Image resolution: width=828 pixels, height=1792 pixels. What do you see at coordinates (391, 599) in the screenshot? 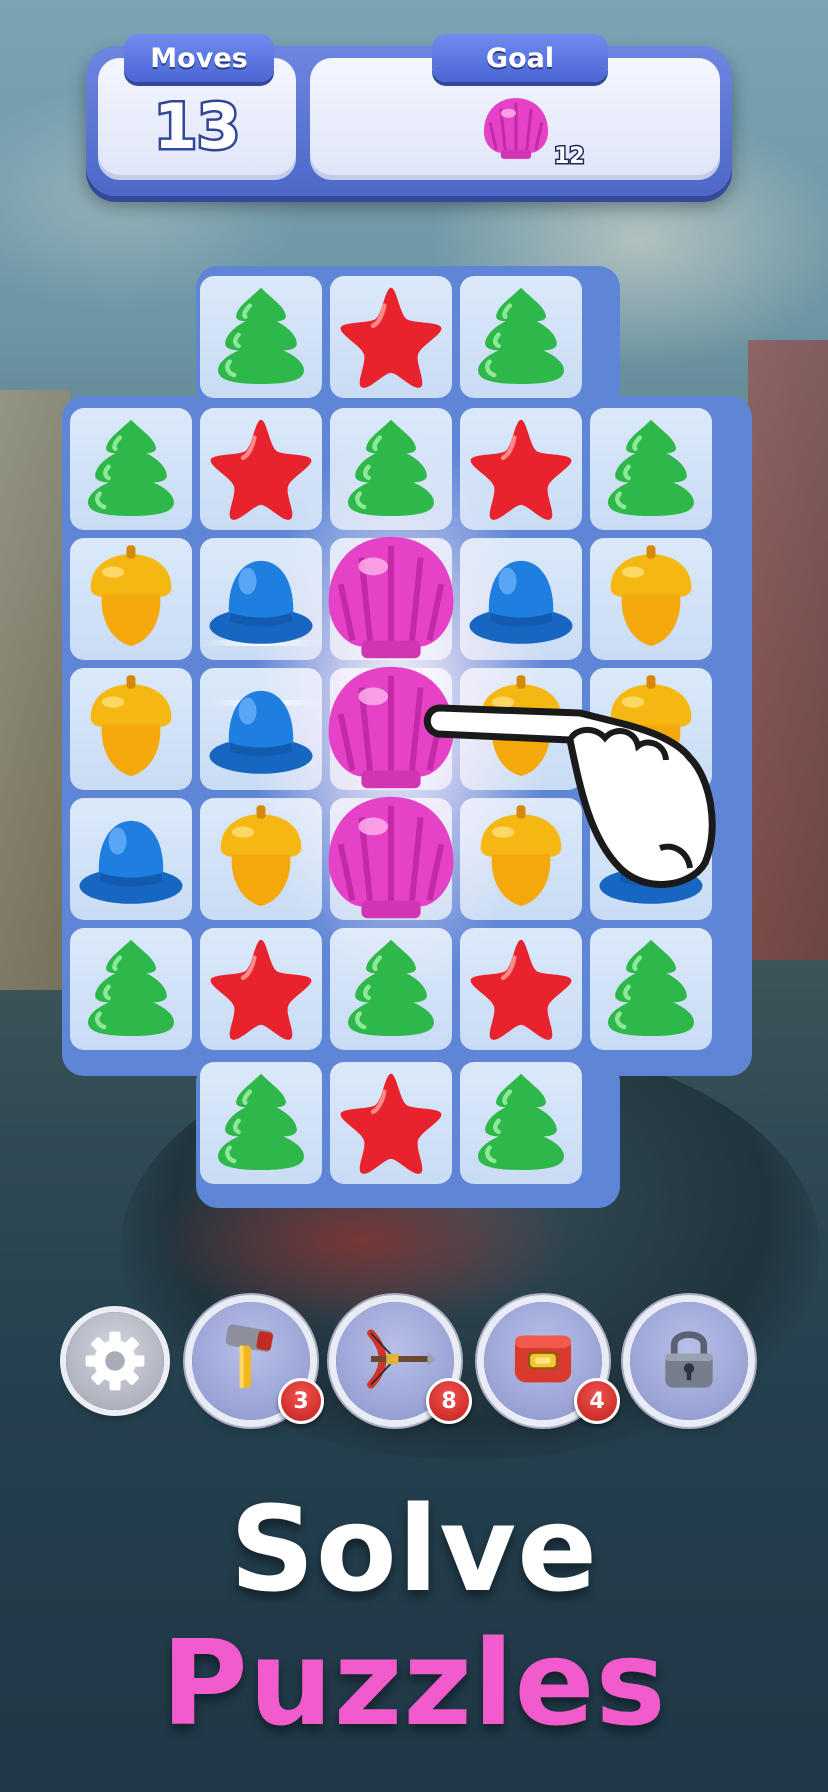
I see `shell-piece` at bounding box center [391, 599].